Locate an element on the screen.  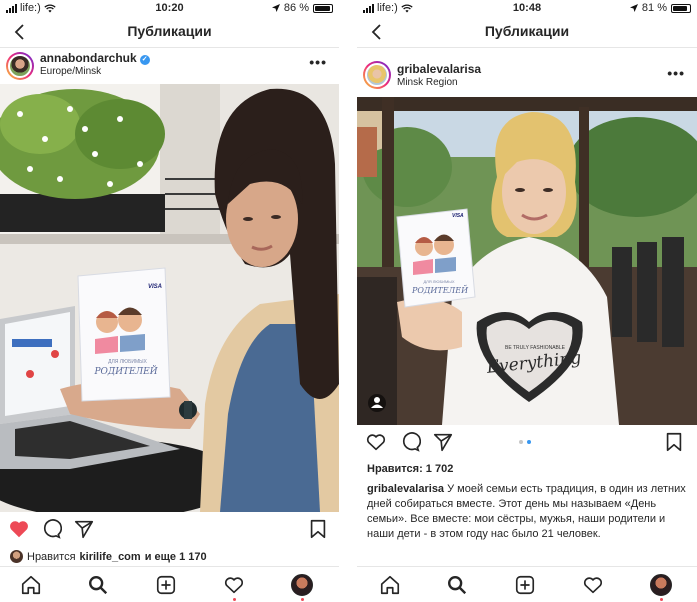
likes-count: Нравится: 1 702 is located at coordinates (410, 469).